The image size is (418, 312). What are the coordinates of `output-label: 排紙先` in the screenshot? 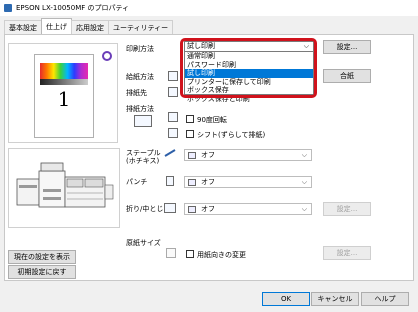 It's located at (136, 93).